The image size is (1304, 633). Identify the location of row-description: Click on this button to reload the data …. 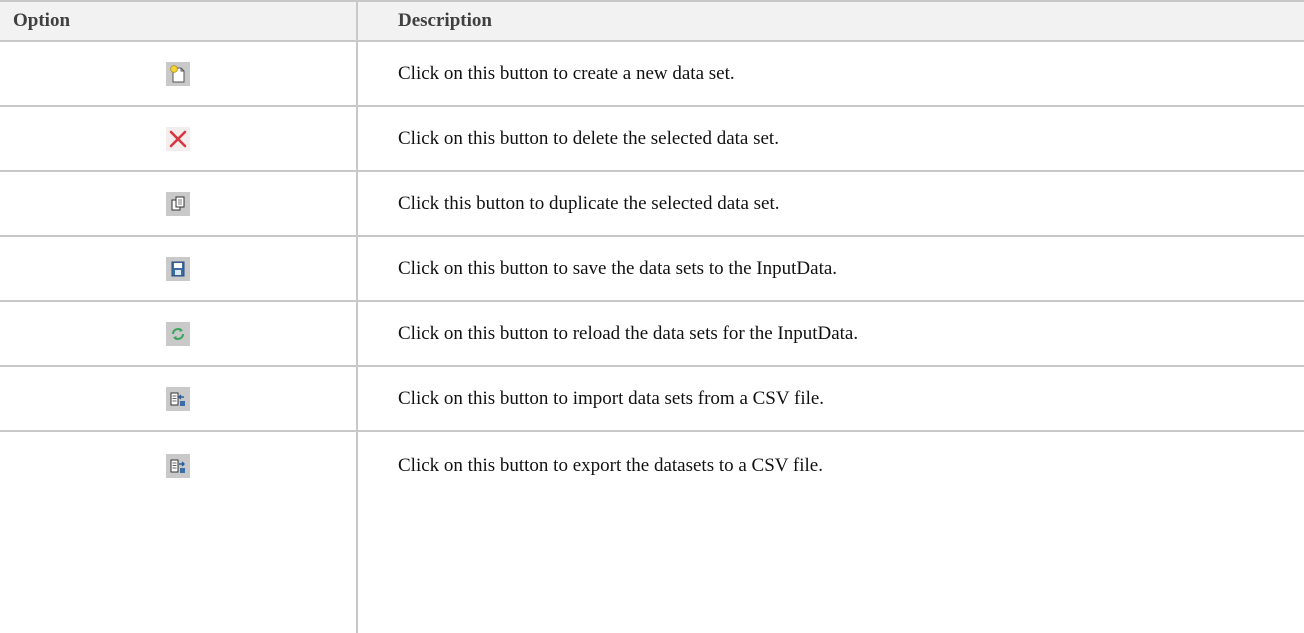
(628, 333).